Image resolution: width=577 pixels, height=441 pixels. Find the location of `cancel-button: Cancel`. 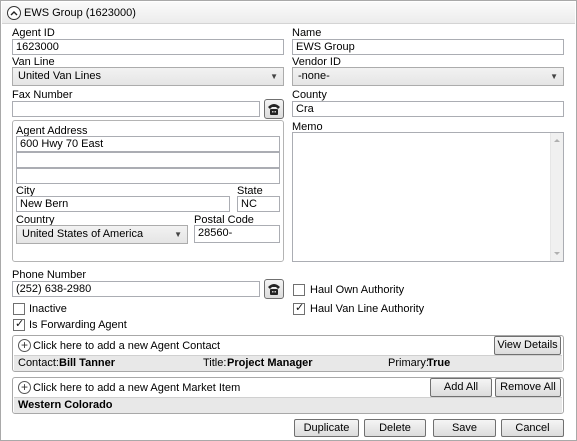

cancel-button: Cancel is located at coordinates (532, 428).